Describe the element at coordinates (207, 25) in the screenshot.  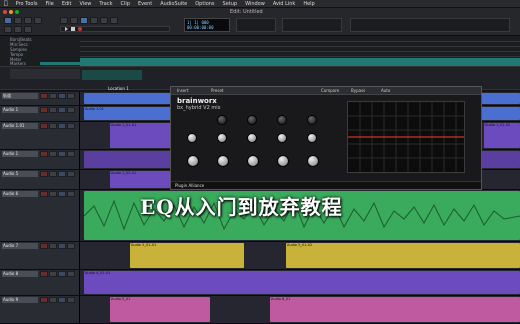
I see `main-counter: 1| 1| 000 00:00:00:00` at that location.